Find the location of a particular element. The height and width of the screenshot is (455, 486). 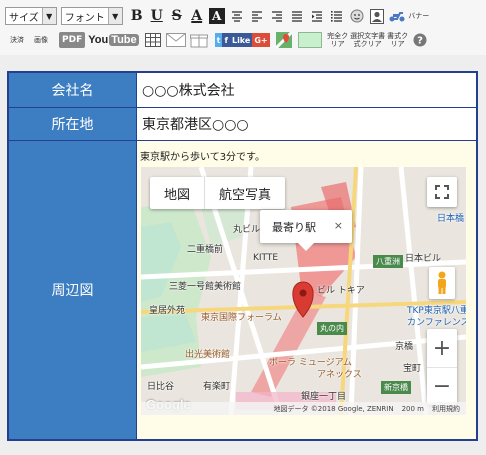

scooter-icon is located at coordinates (397, 16).